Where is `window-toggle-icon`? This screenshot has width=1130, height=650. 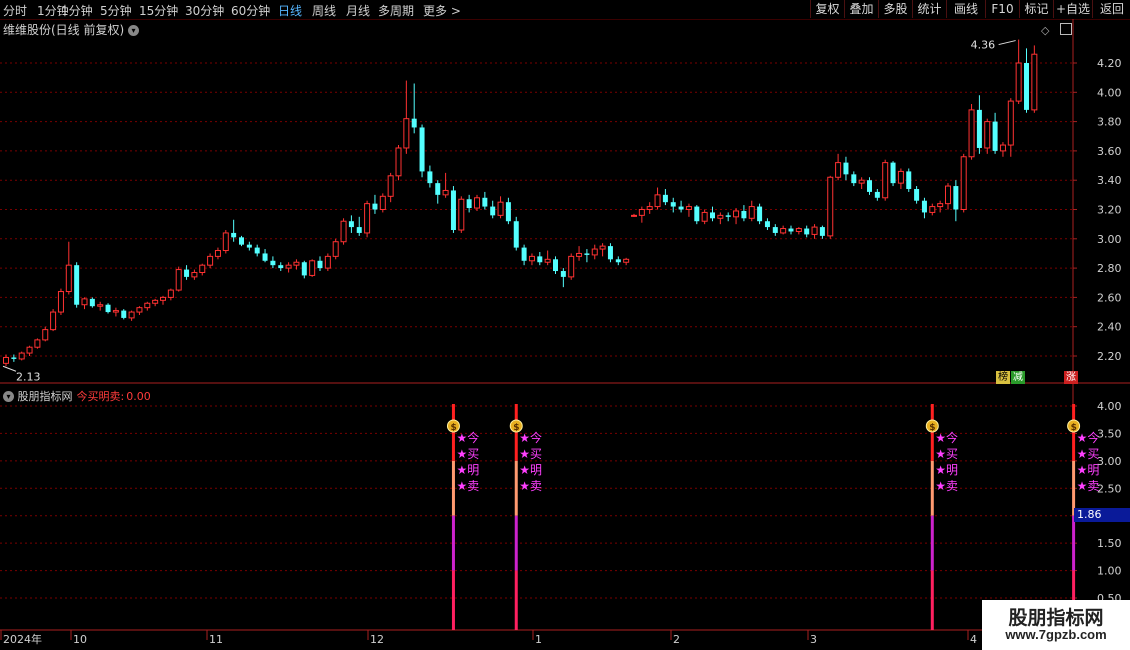
window-toggle-icon is located at coordinates (1066, 29).